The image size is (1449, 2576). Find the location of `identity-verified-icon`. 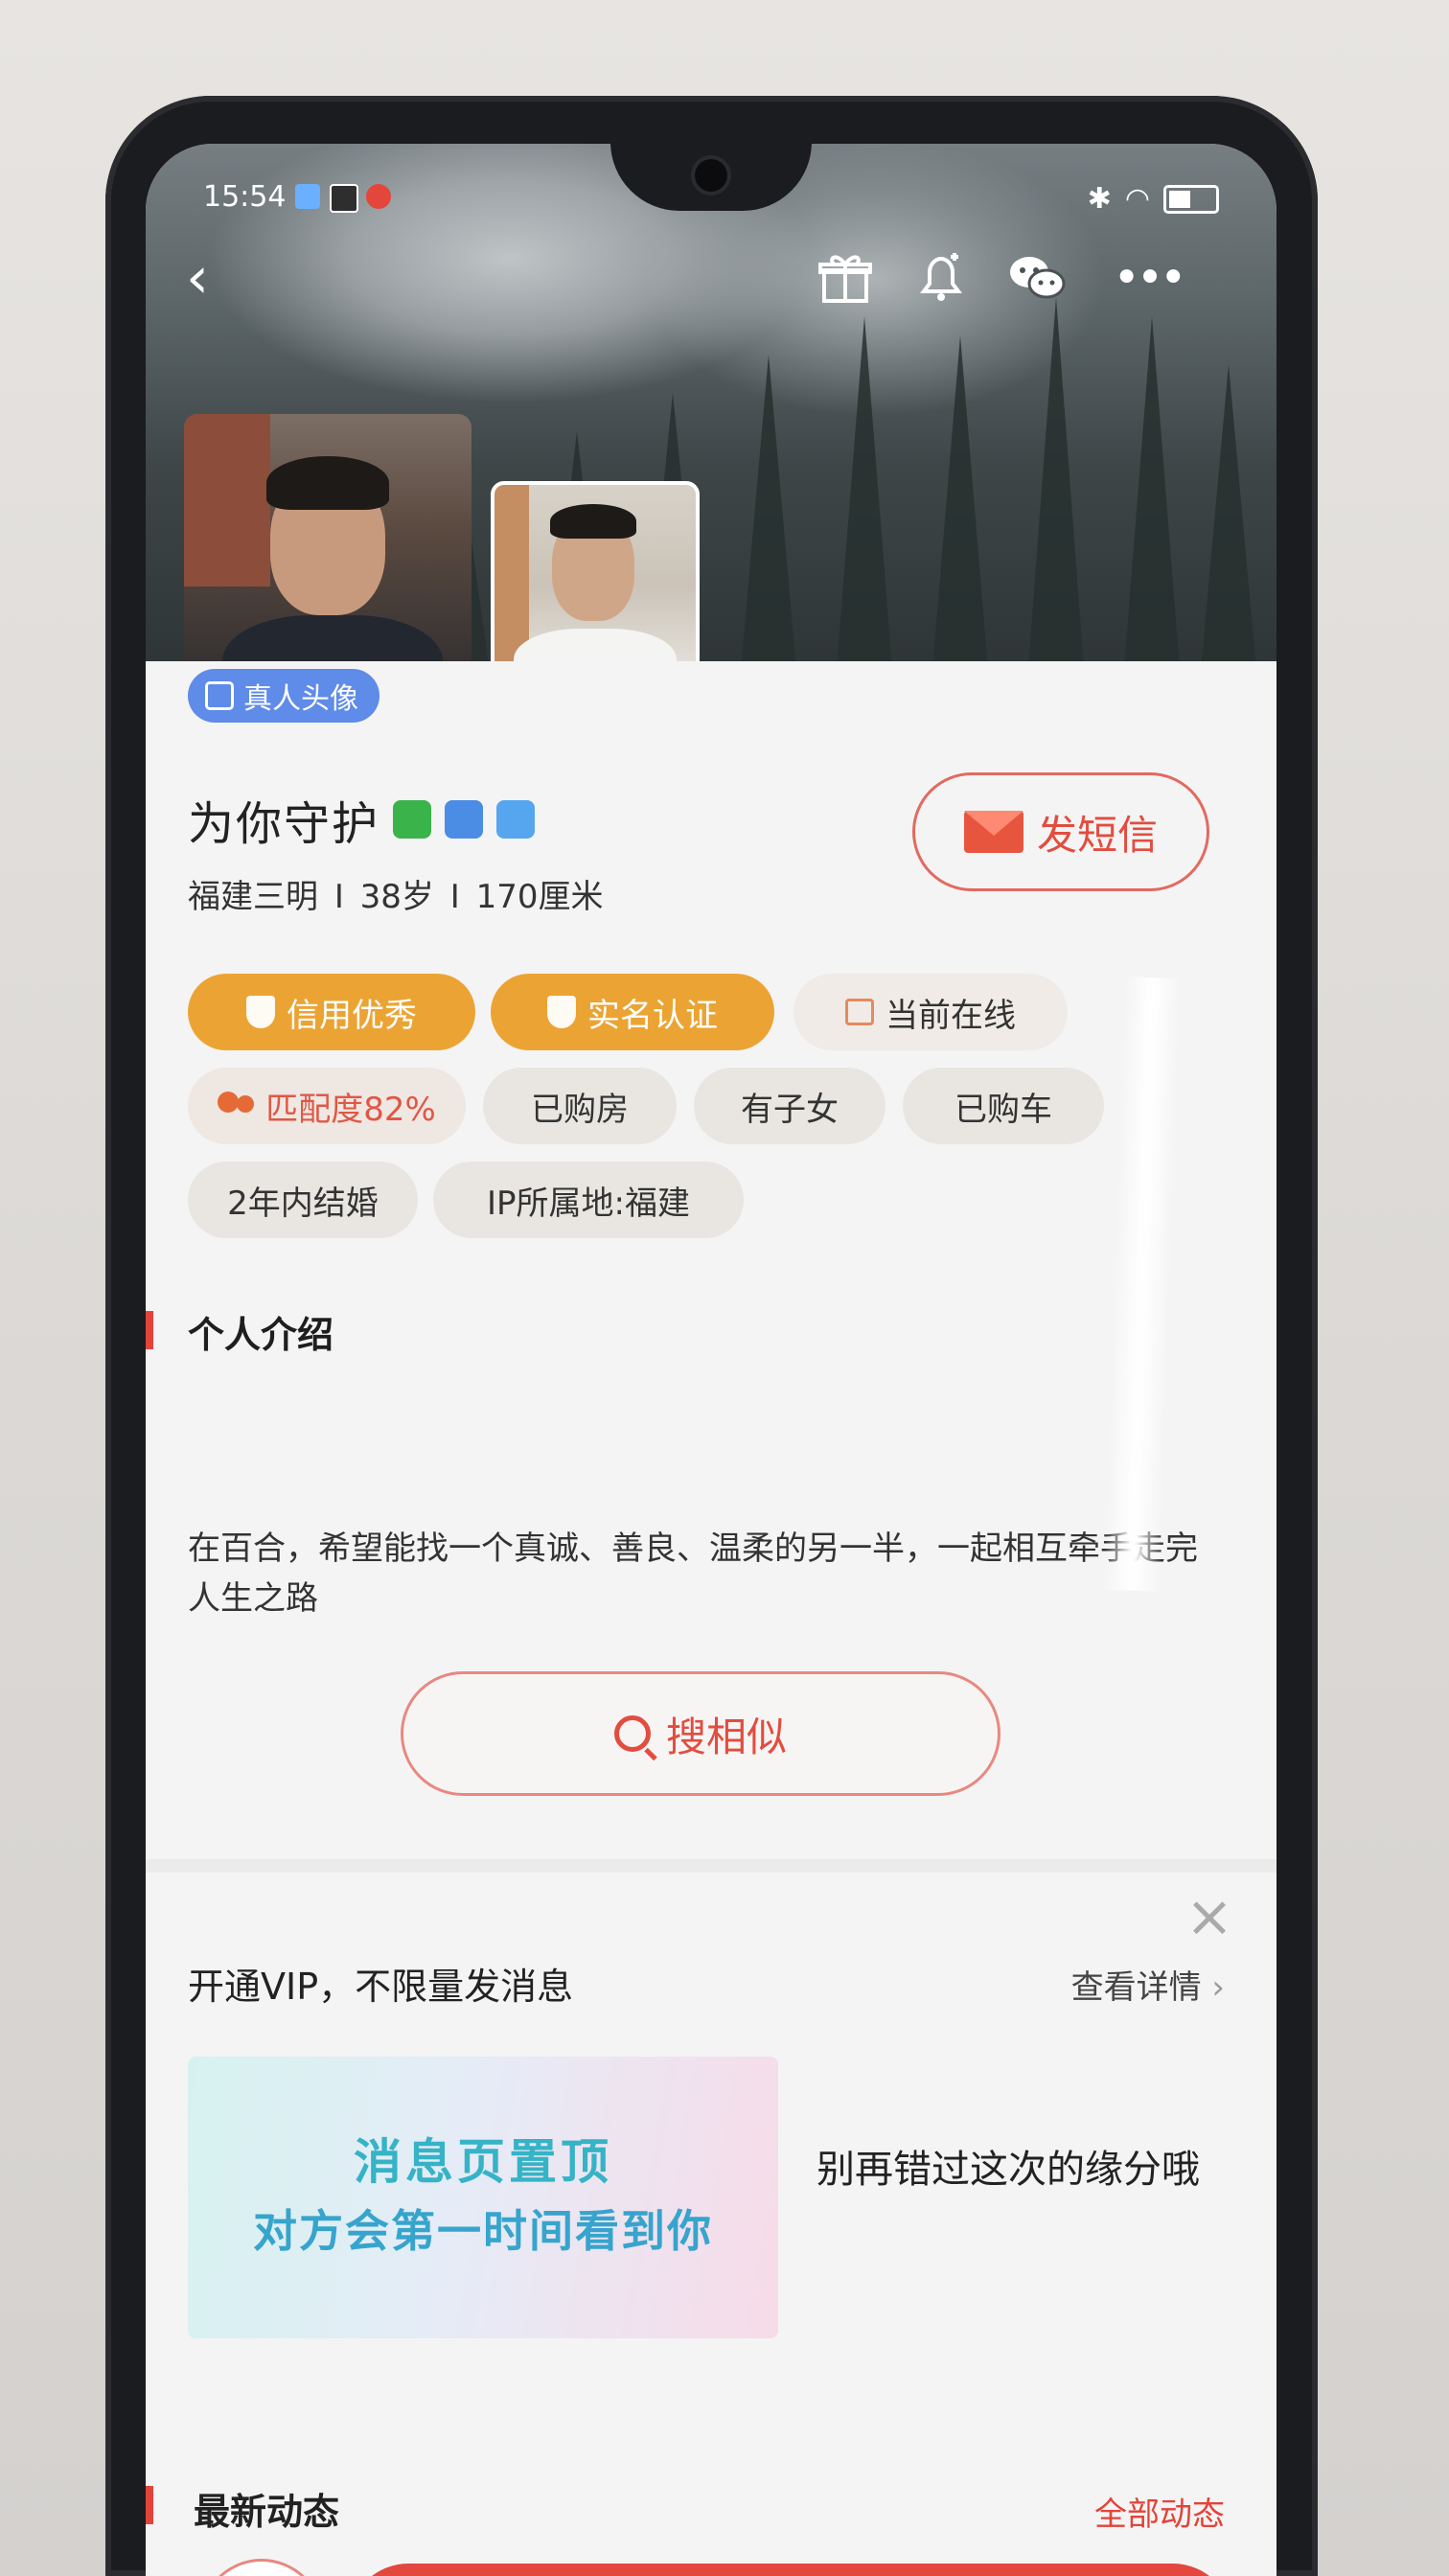

identity-verified-icon is located at coordinates (516, 819).